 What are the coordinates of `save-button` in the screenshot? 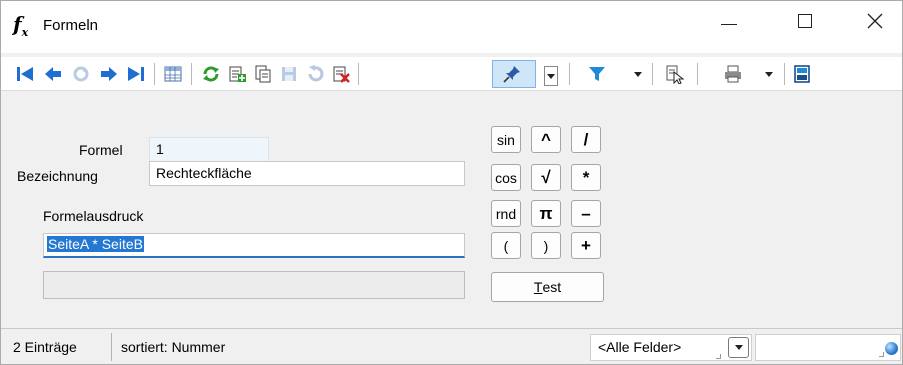 It's located at (289, 74).